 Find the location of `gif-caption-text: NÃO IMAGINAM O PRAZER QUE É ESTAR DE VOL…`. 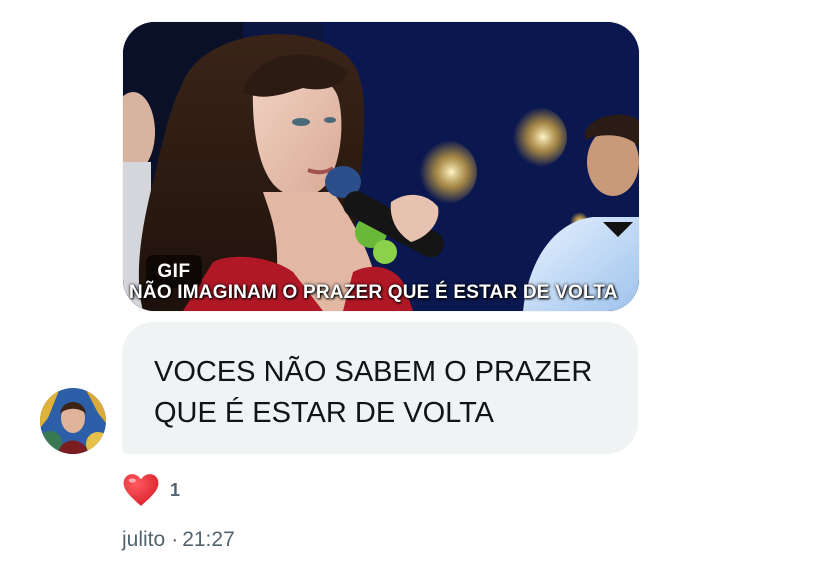

gif-caption-text: NÃO IMAGINAM O PRAZER QUE É ESTAR DE VOL… is located at coordinates (373, 292).